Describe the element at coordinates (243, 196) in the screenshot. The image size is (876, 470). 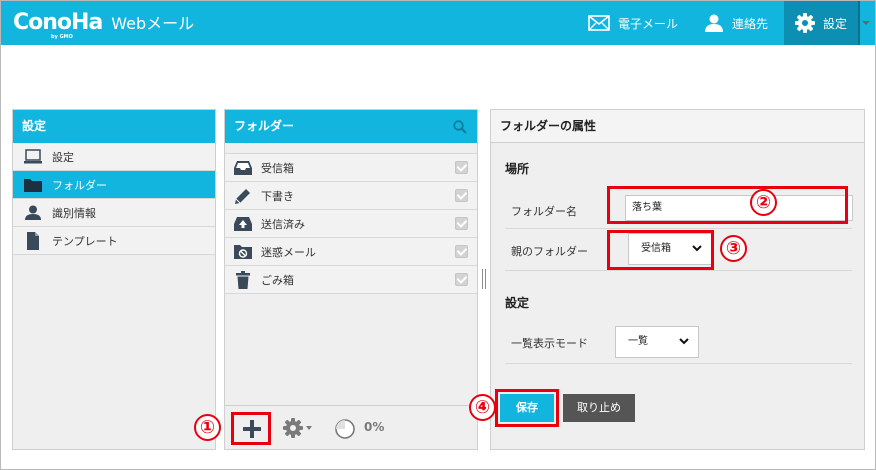
I see `pencil-icon` at that location.